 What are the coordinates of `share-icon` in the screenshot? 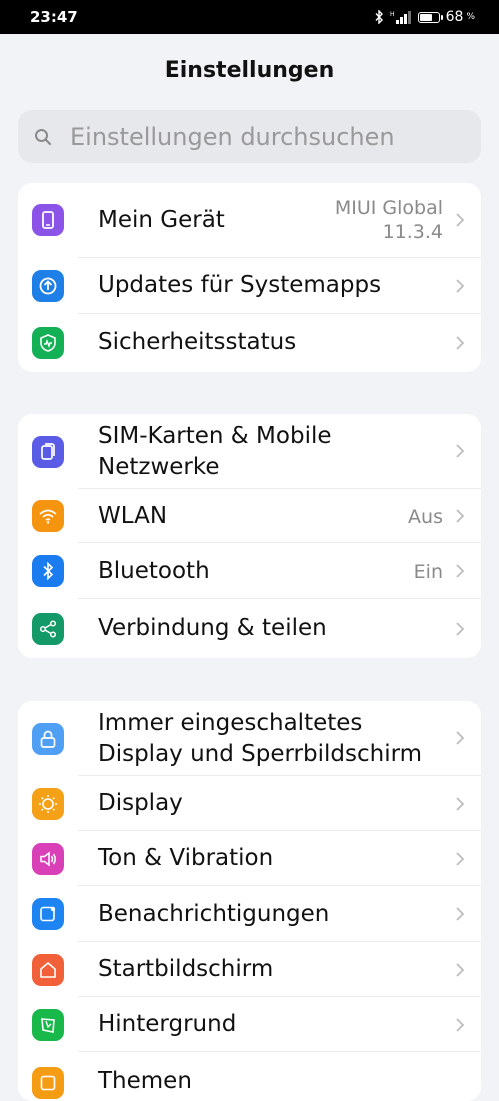 It's located at (48, 629).